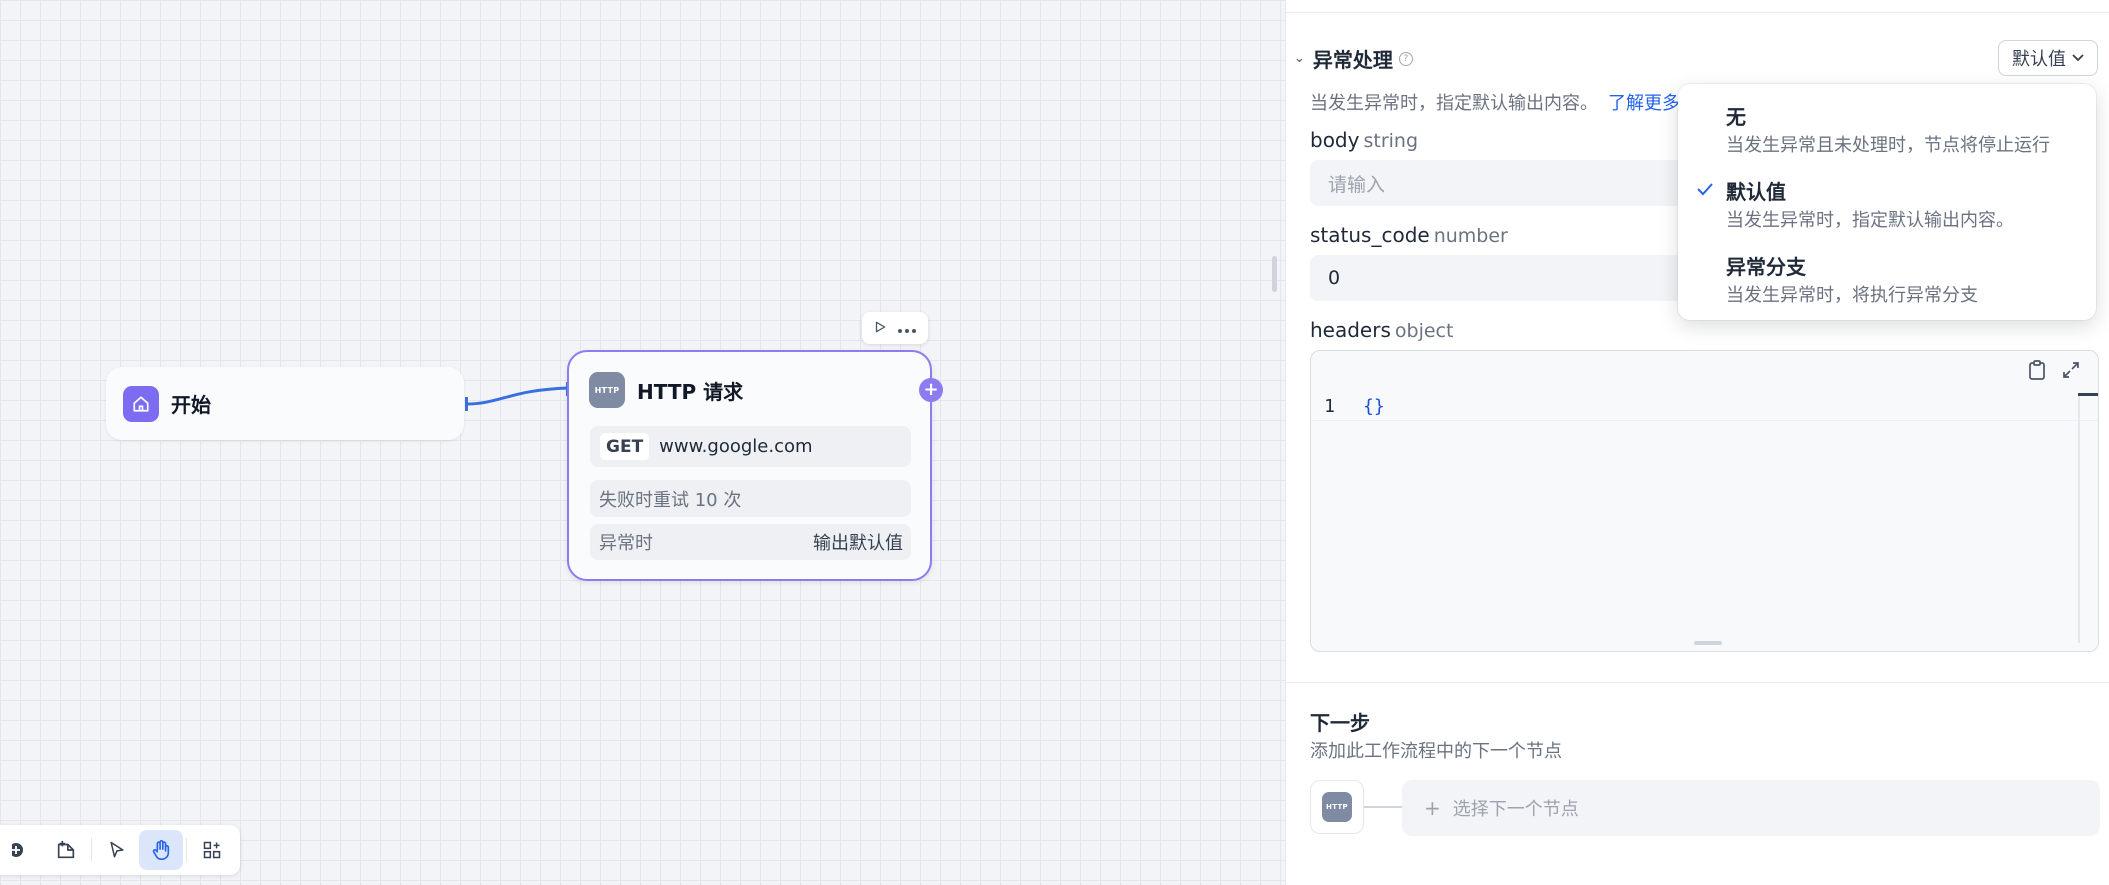 The height and width of the screenshot is (885, 2109). What do you see at coordinates (1888, 145) in the screenshot?
I see `option-description: 当发生异常且未处理时，节点将停止运行` at bounding box center [1888, 145].